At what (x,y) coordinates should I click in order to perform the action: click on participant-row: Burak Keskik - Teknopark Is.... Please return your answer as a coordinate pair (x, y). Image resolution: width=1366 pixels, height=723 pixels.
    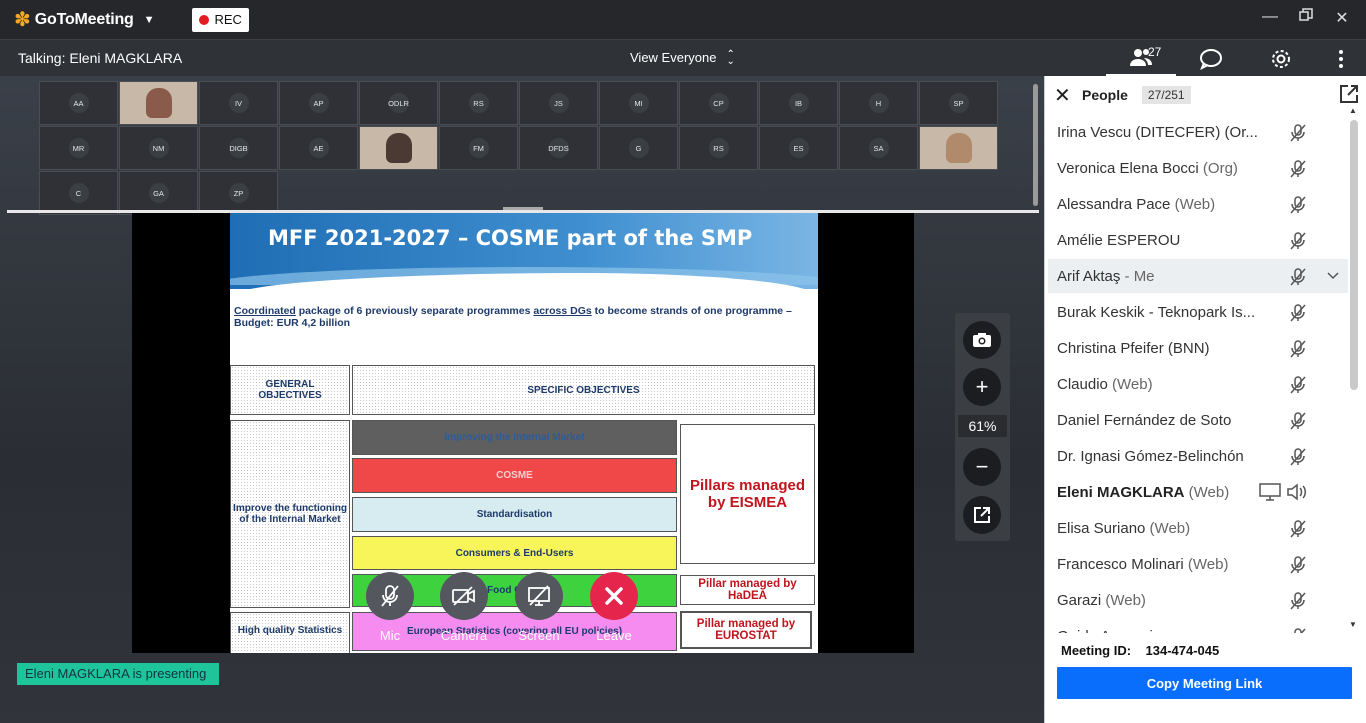
    Looking at the image, I should click on (1198, 312).